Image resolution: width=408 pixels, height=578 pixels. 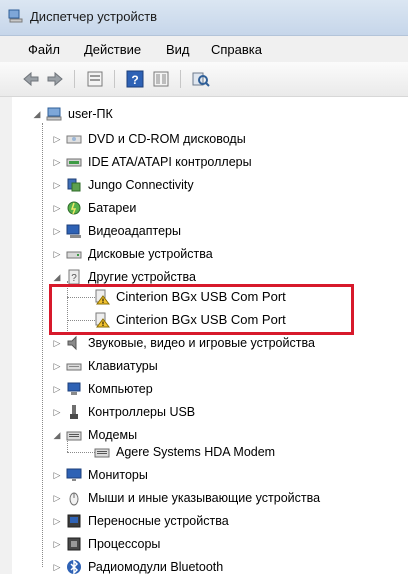 I want to click on tree-item-label: Батареи, so click(x=112, y=208).